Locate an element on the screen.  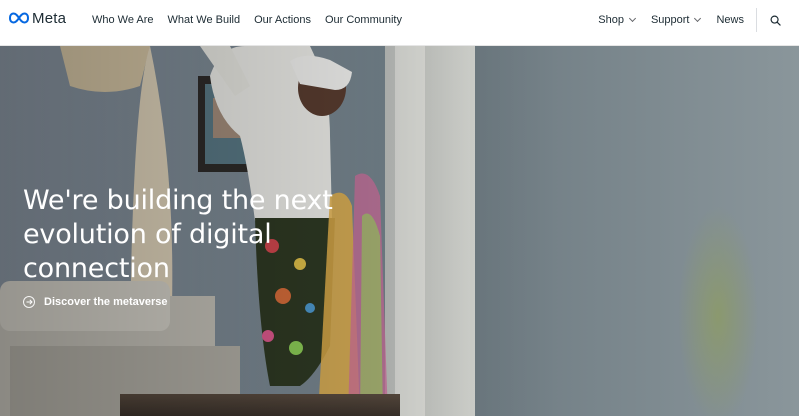
discover-metaverse-label: Discover the metaverse is located at coordinates (106, 302).